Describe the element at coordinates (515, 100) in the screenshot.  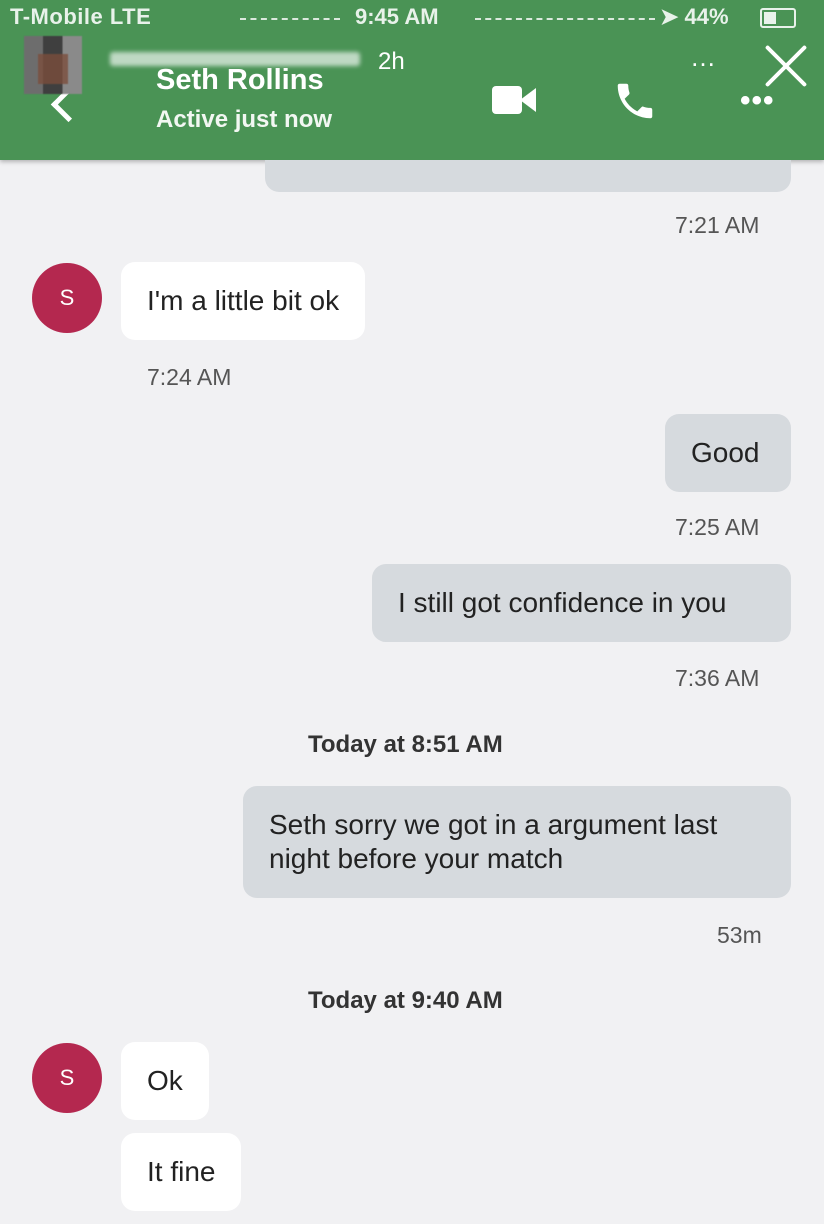
I see `video-call-icon` at that location.